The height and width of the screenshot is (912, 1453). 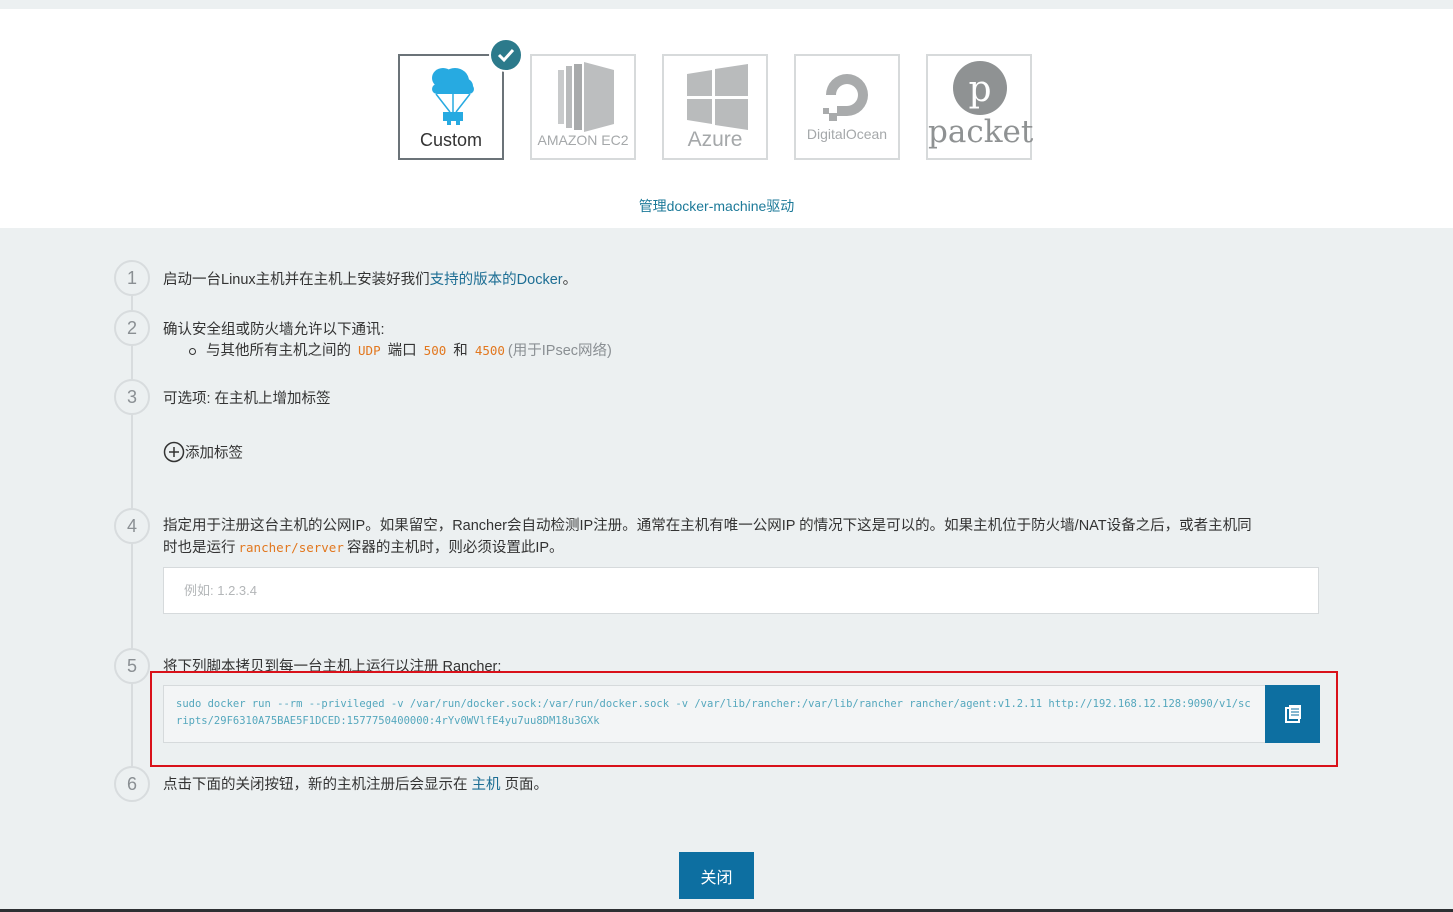 I want to click on add-label-text: 添加标签, so click(x=214, y=453).